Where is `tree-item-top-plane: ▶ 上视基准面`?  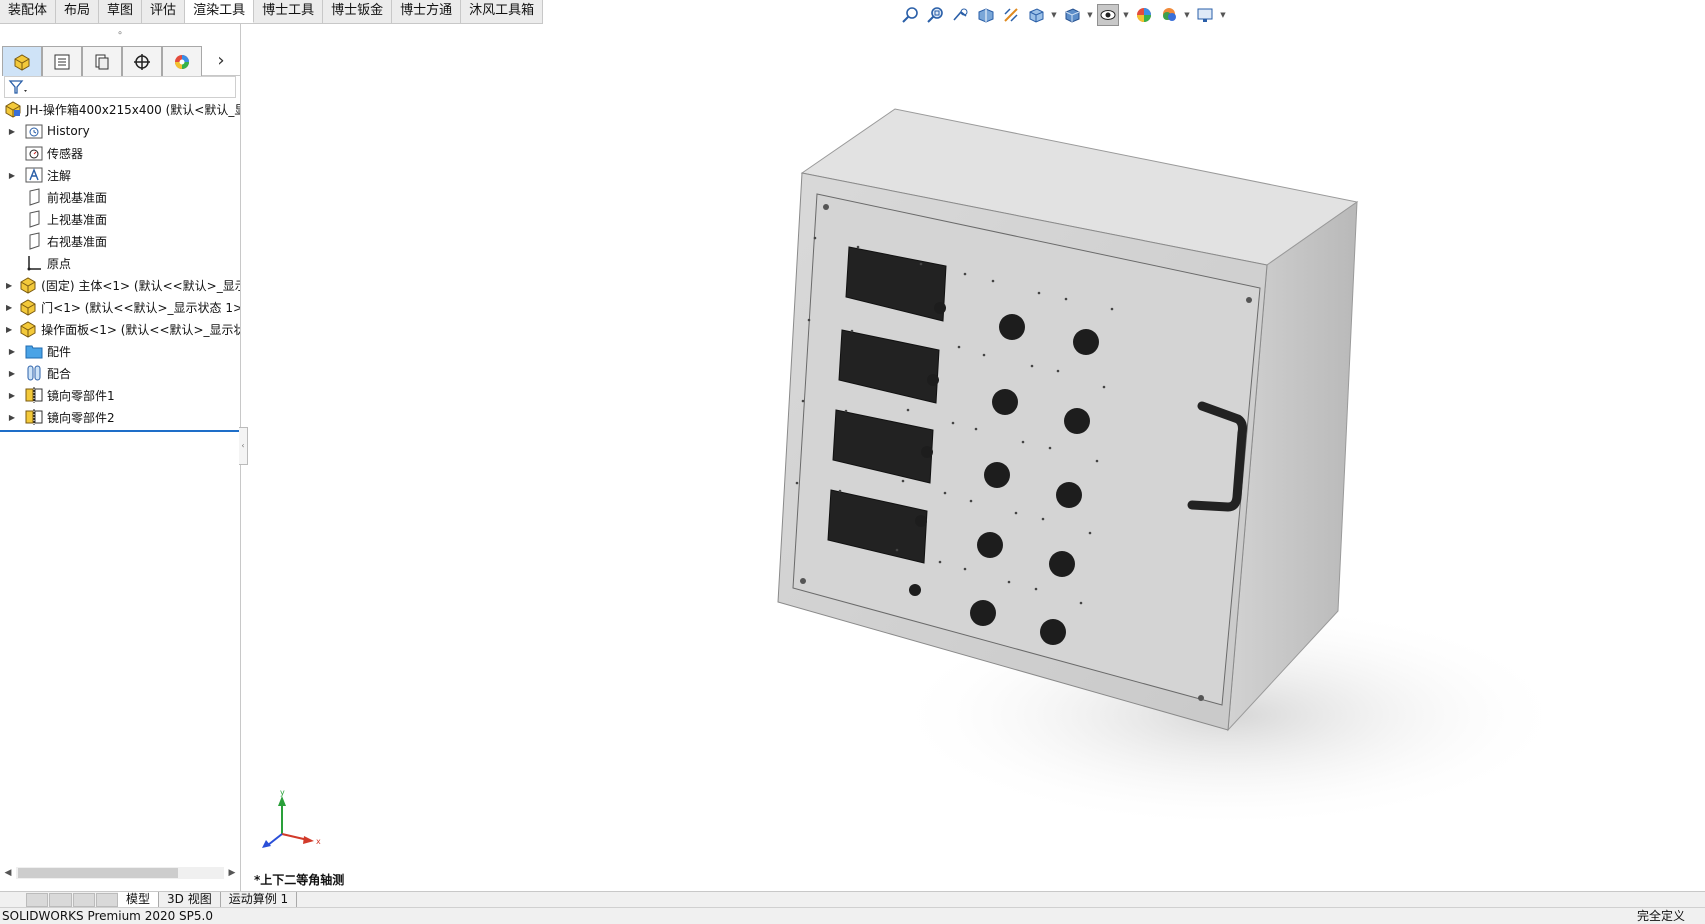
tree-item-top-plane: ▶ 上视基准面 is located at coordinates (120, 219).